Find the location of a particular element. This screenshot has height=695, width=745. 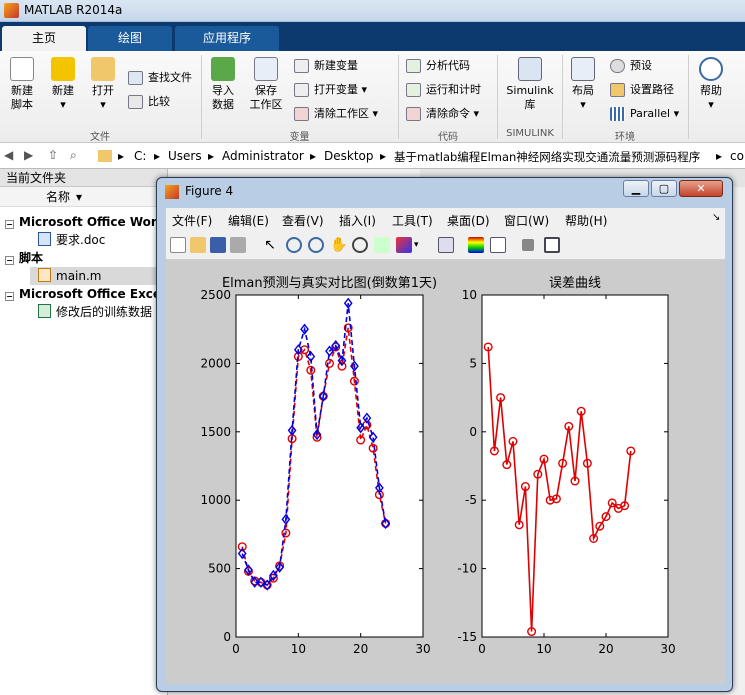

import-data-button: 导入 数据 is located at coordinates (223, 84).